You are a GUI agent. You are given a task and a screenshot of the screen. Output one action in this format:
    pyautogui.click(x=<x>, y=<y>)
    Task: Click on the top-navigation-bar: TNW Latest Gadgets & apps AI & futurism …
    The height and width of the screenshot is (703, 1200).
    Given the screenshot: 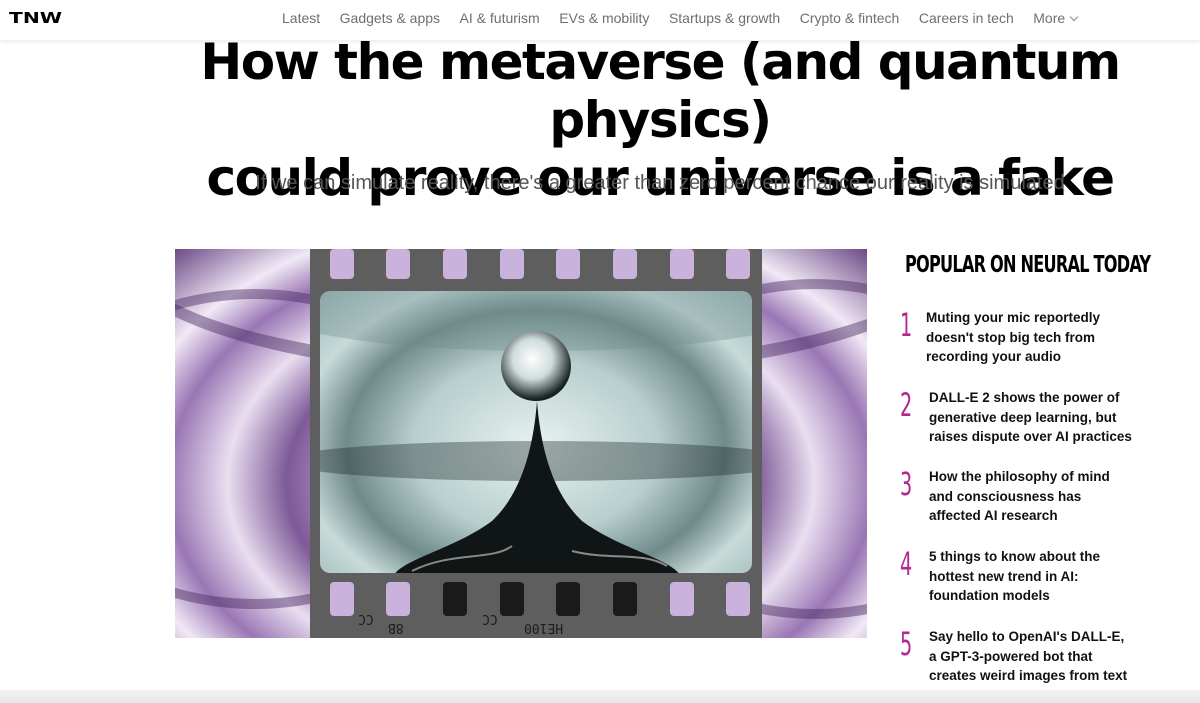 What is the action you would take?
    pyautogui.click(x=600, y=20)
    